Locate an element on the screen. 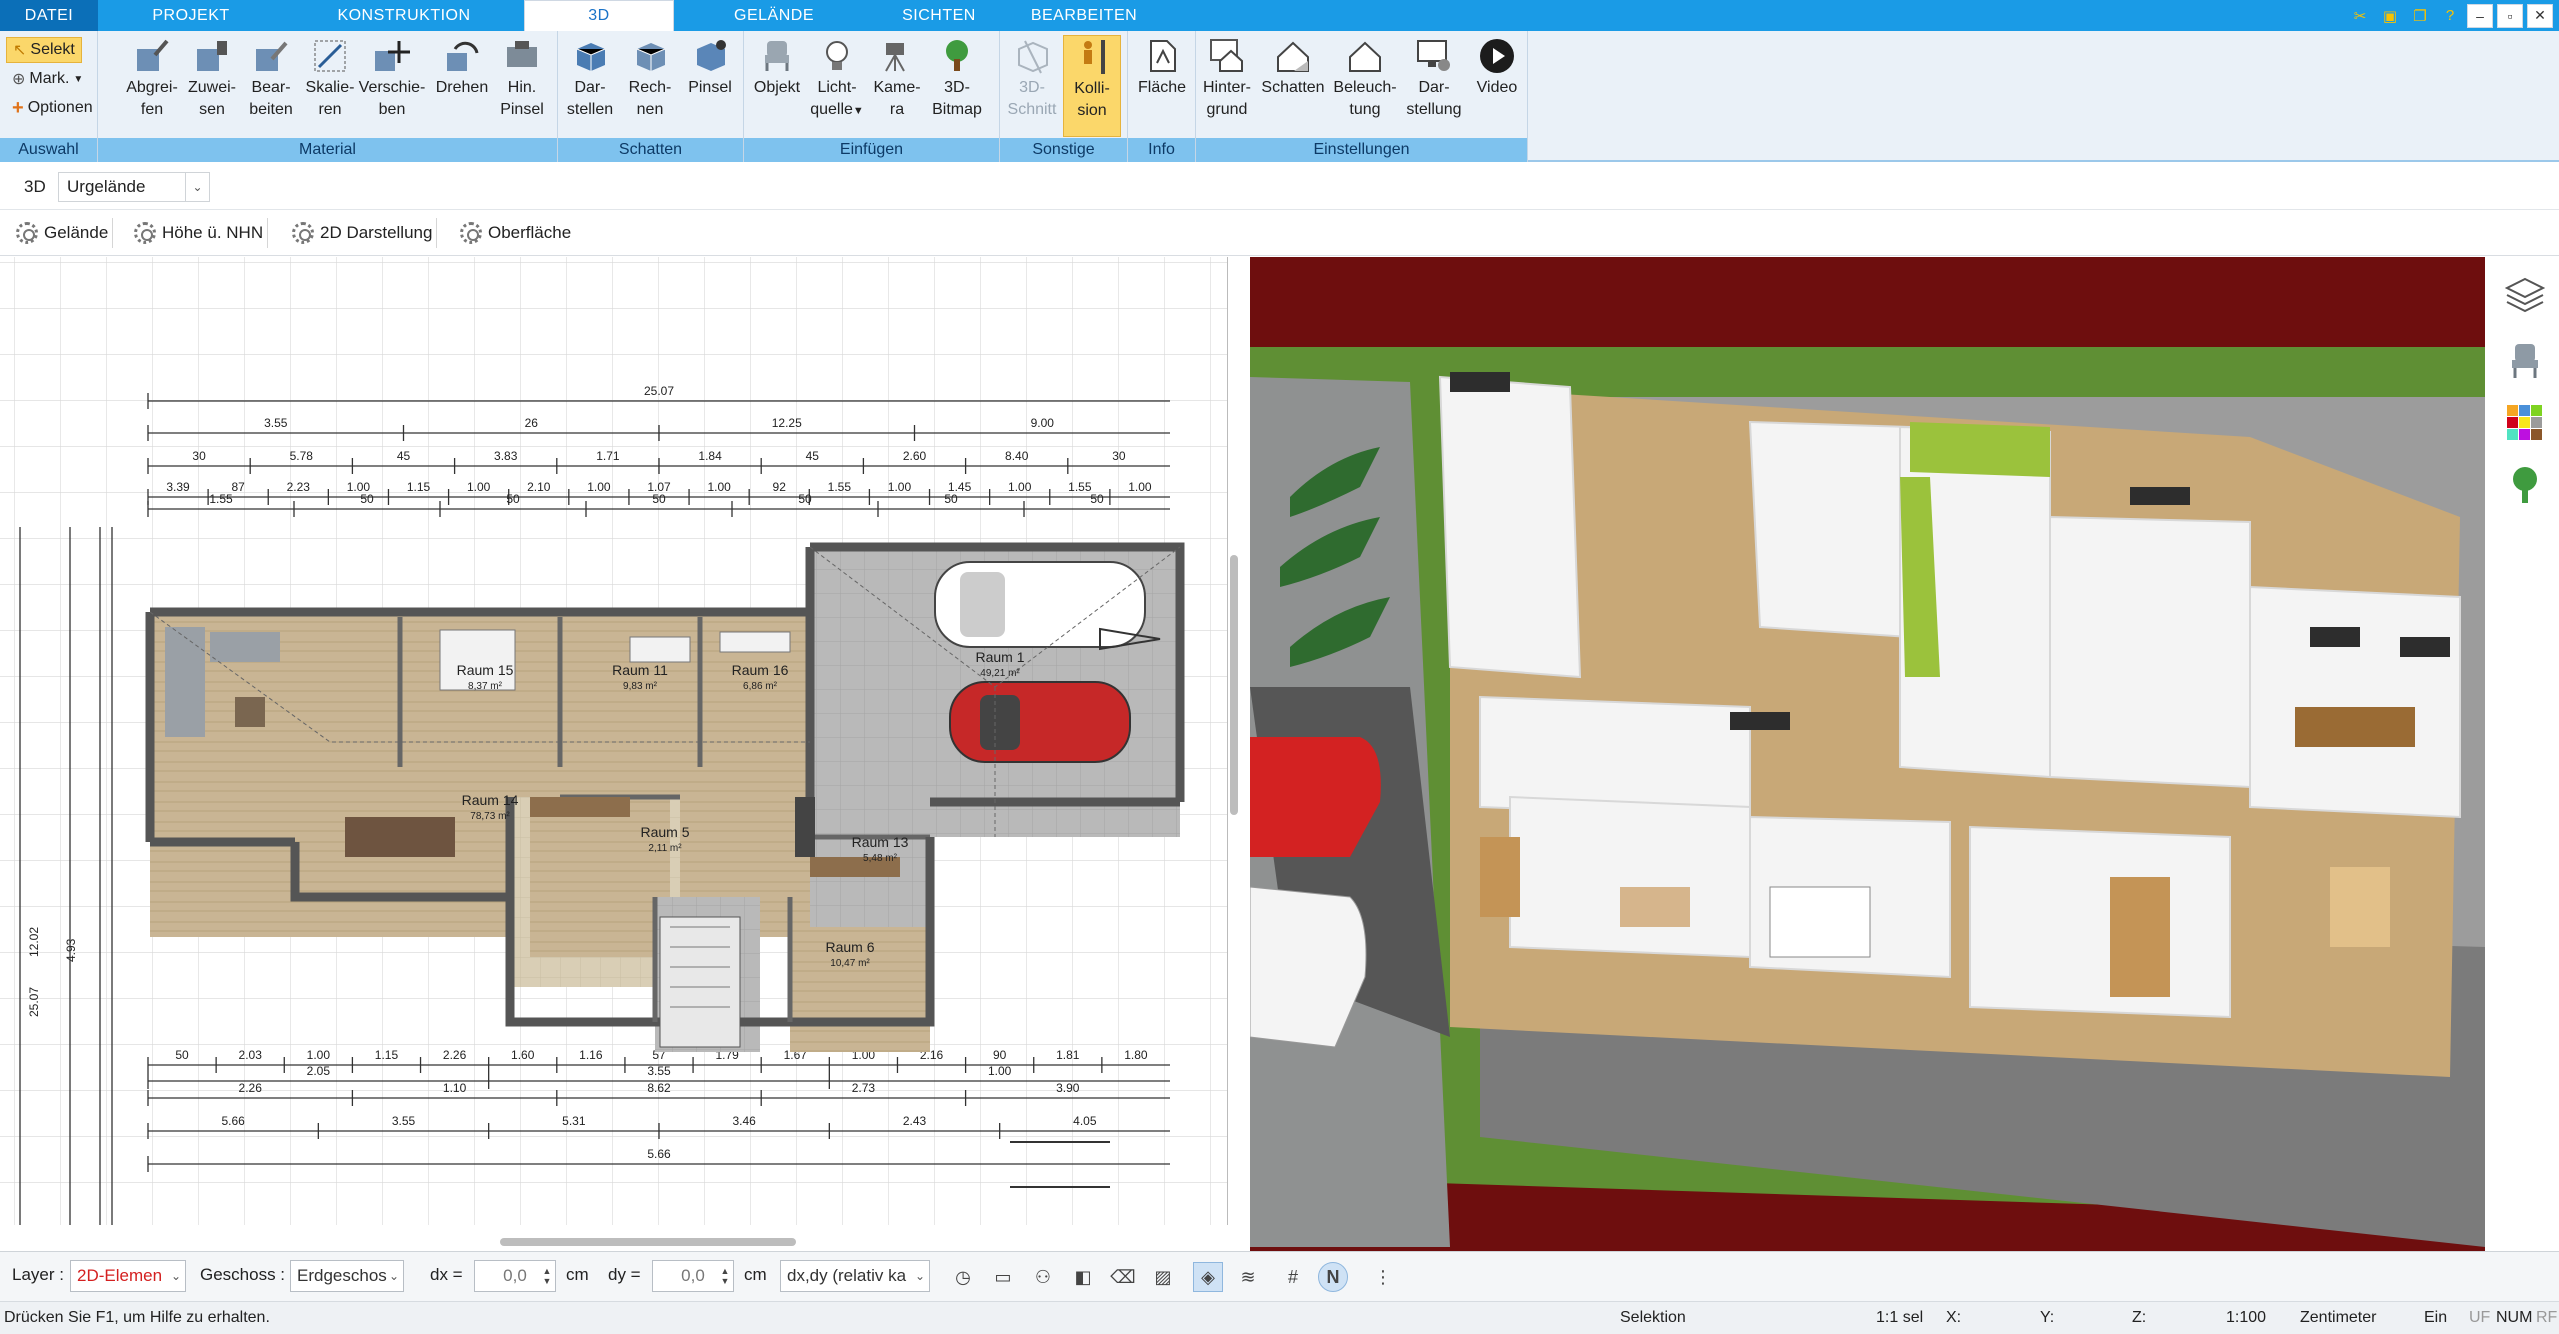 The image size is (2559, 1334). play-icon is located at coordinates (1497, 56).